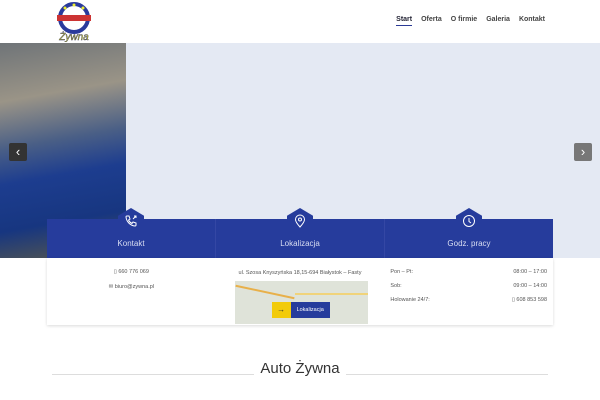 This screenshot has width=600, height=400. What do you see at coordinates (131, 233) in the screenshot?
I see `box-kontakt: Kontakt` at bounding box center [131, 233].